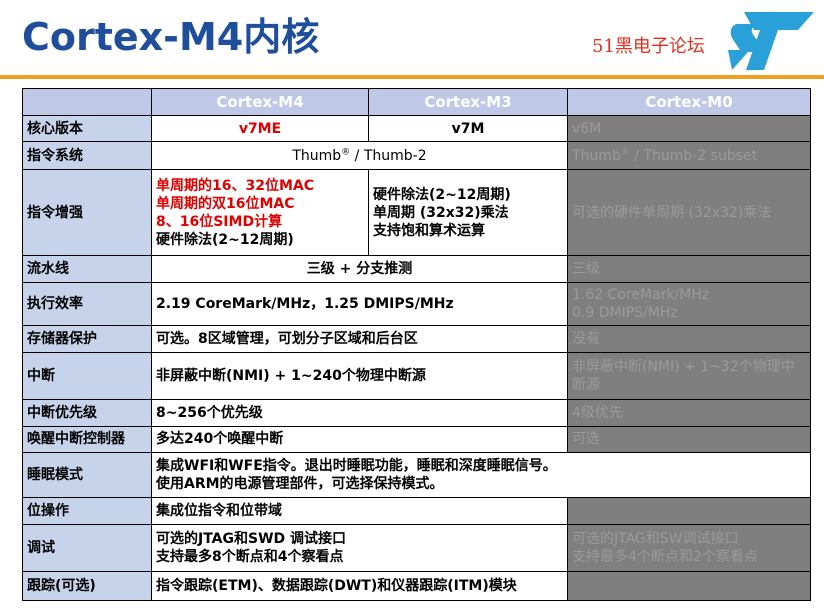 The width and height of the screenshot is (824, 611). What do you see at coordinates (665, 557) in the screenshot?
I see `debug-line: 支持最多4个断点和2个察看点` at bounding box center [665, 557].